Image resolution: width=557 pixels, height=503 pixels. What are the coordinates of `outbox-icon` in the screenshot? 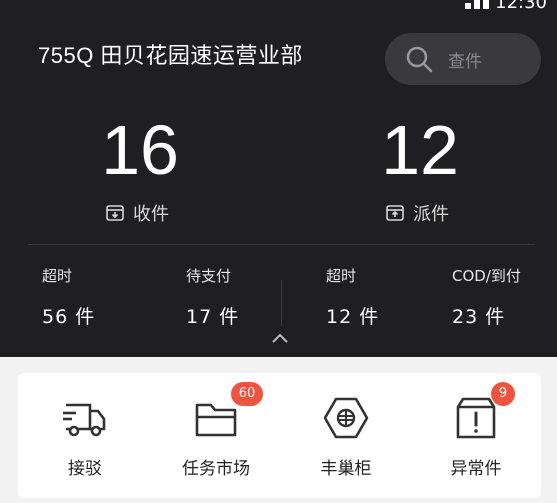 It's located at (395, 213).